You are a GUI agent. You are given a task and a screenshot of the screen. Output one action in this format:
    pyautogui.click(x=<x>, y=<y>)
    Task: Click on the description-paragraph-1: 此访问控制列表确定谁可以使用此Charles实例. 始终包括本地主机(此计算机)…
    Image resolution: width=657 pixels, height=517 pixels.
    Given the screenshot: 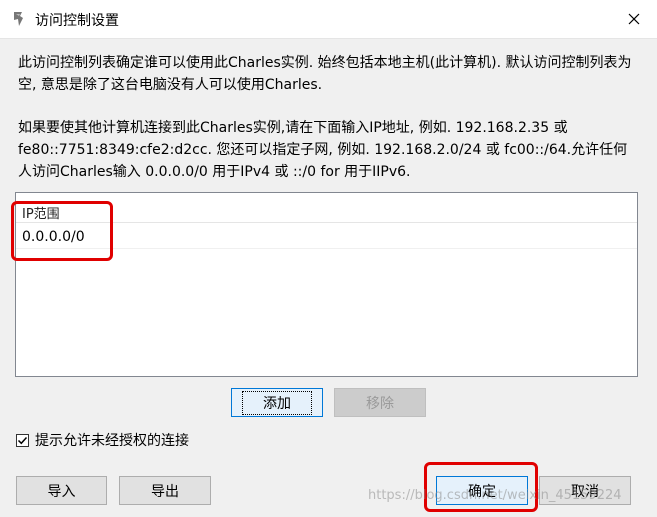 What is the action you would take?
    pyautogui.click(x=325, y=74)
    